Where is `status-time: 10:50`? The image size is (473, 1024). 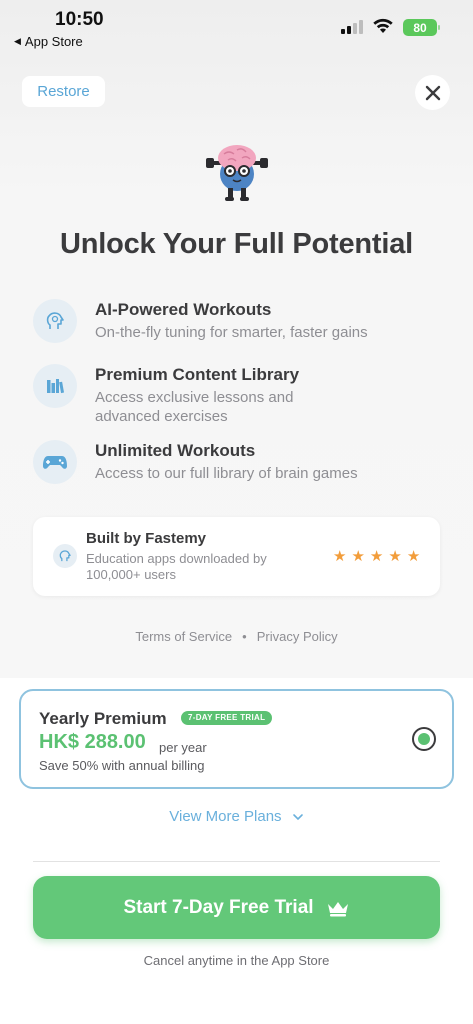
status-time: 10:50 is located at coordinates (79, 19).